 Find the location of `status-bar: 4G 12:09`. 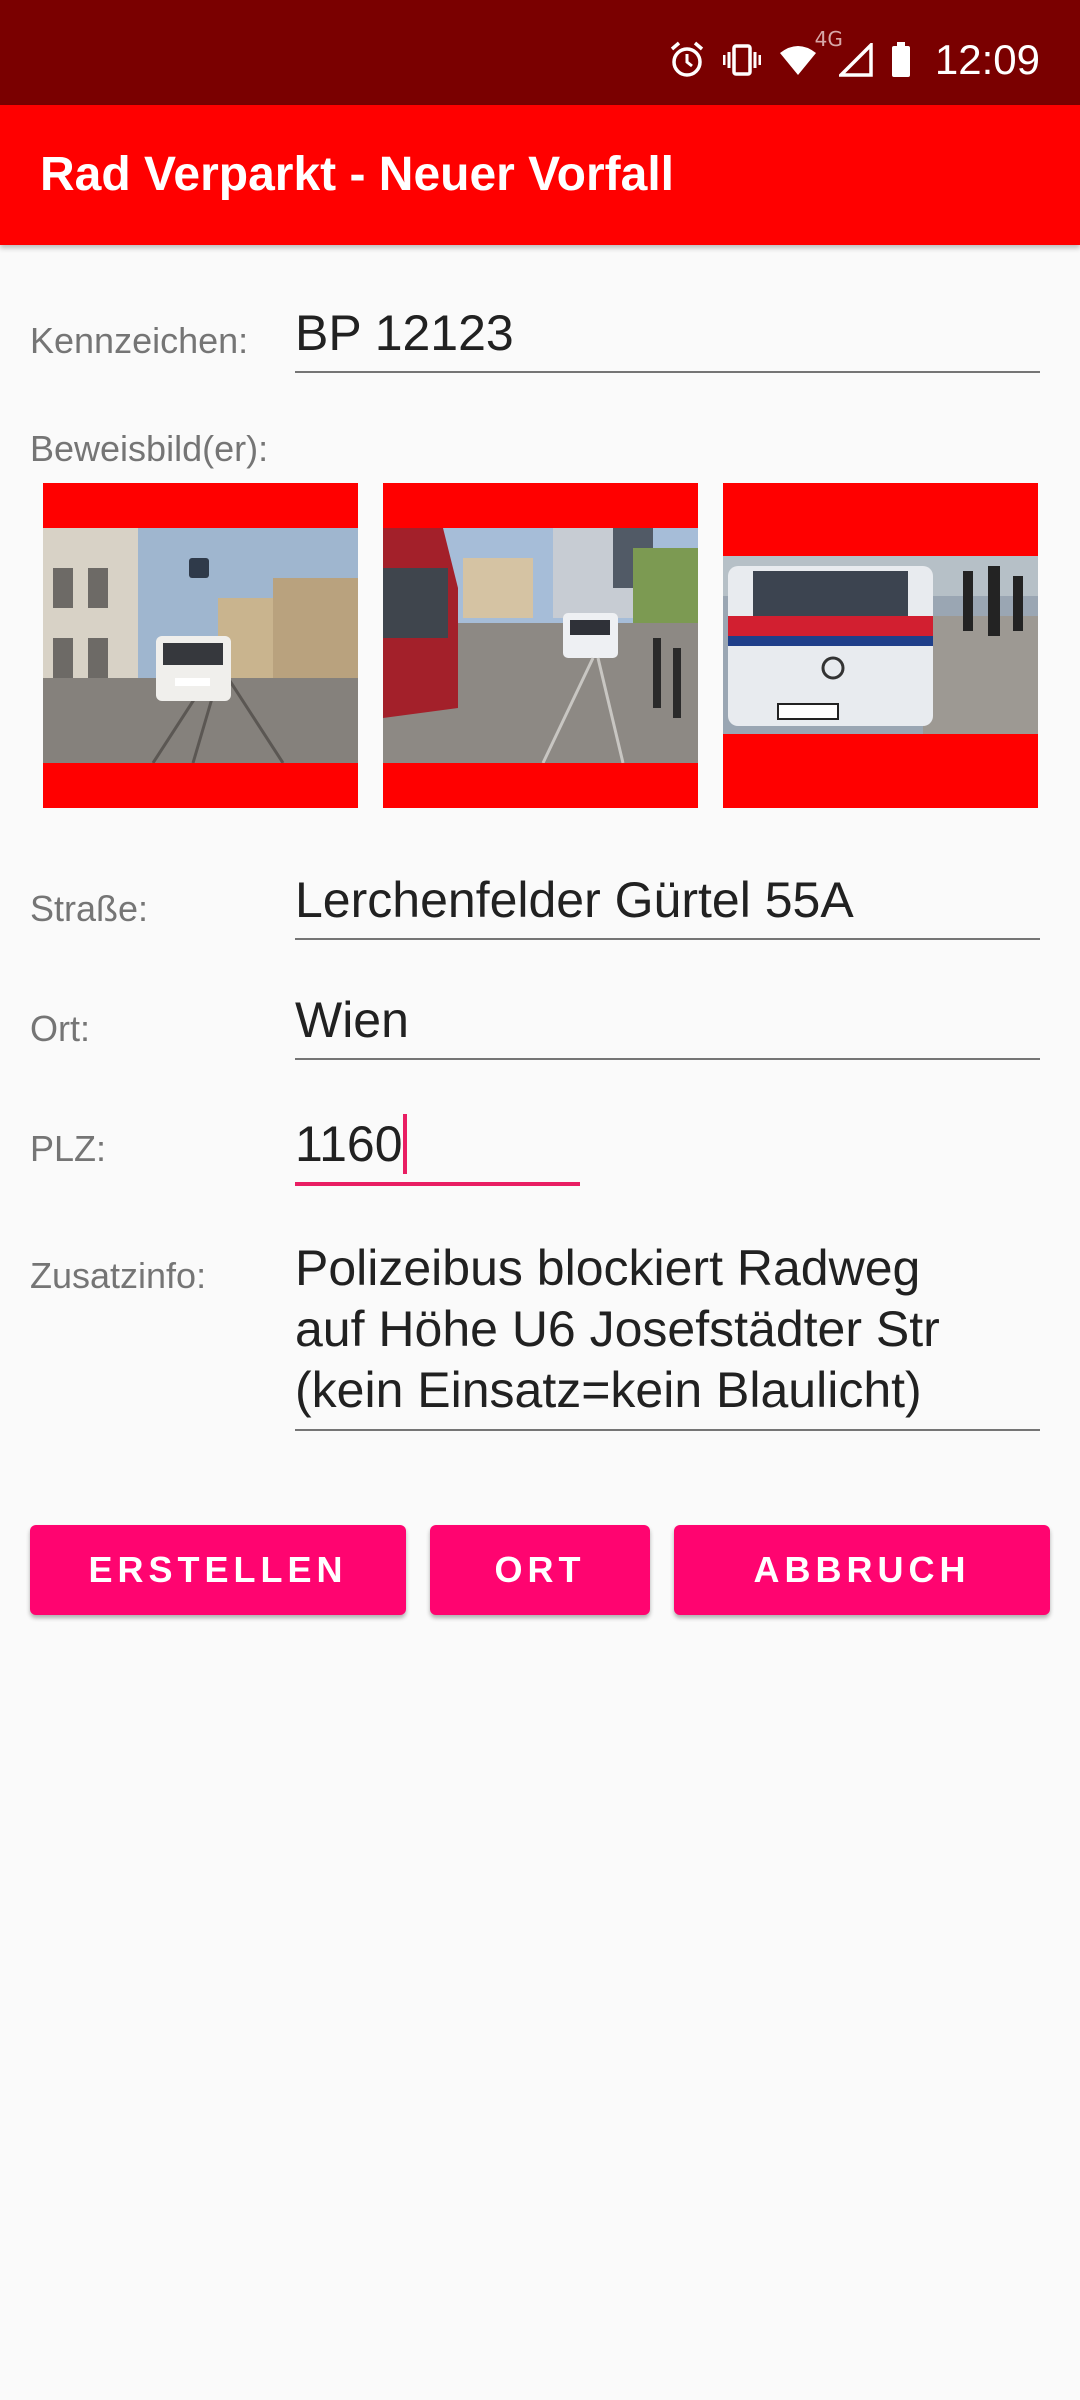

status-bar: 4G 12:09 is located at coordinates (540, 52).